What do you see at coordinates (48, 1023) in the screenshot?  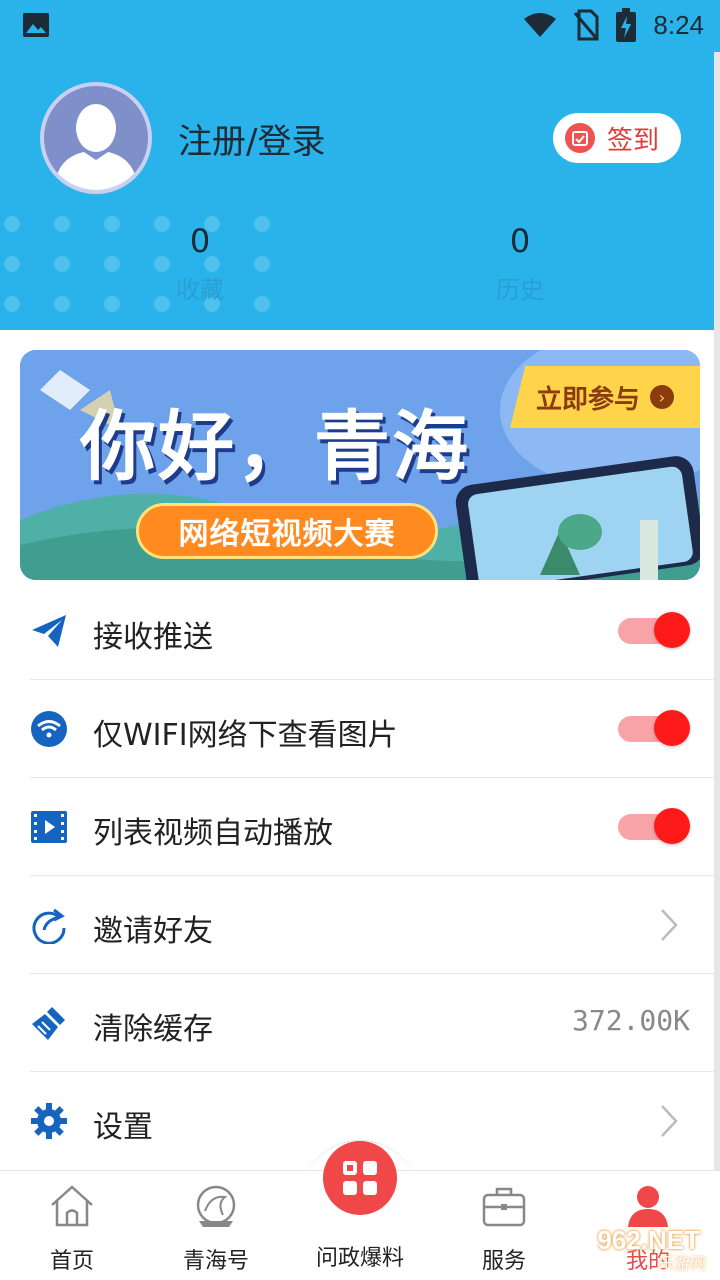 I see `broom-icon` at bounding box center [48, 1023].